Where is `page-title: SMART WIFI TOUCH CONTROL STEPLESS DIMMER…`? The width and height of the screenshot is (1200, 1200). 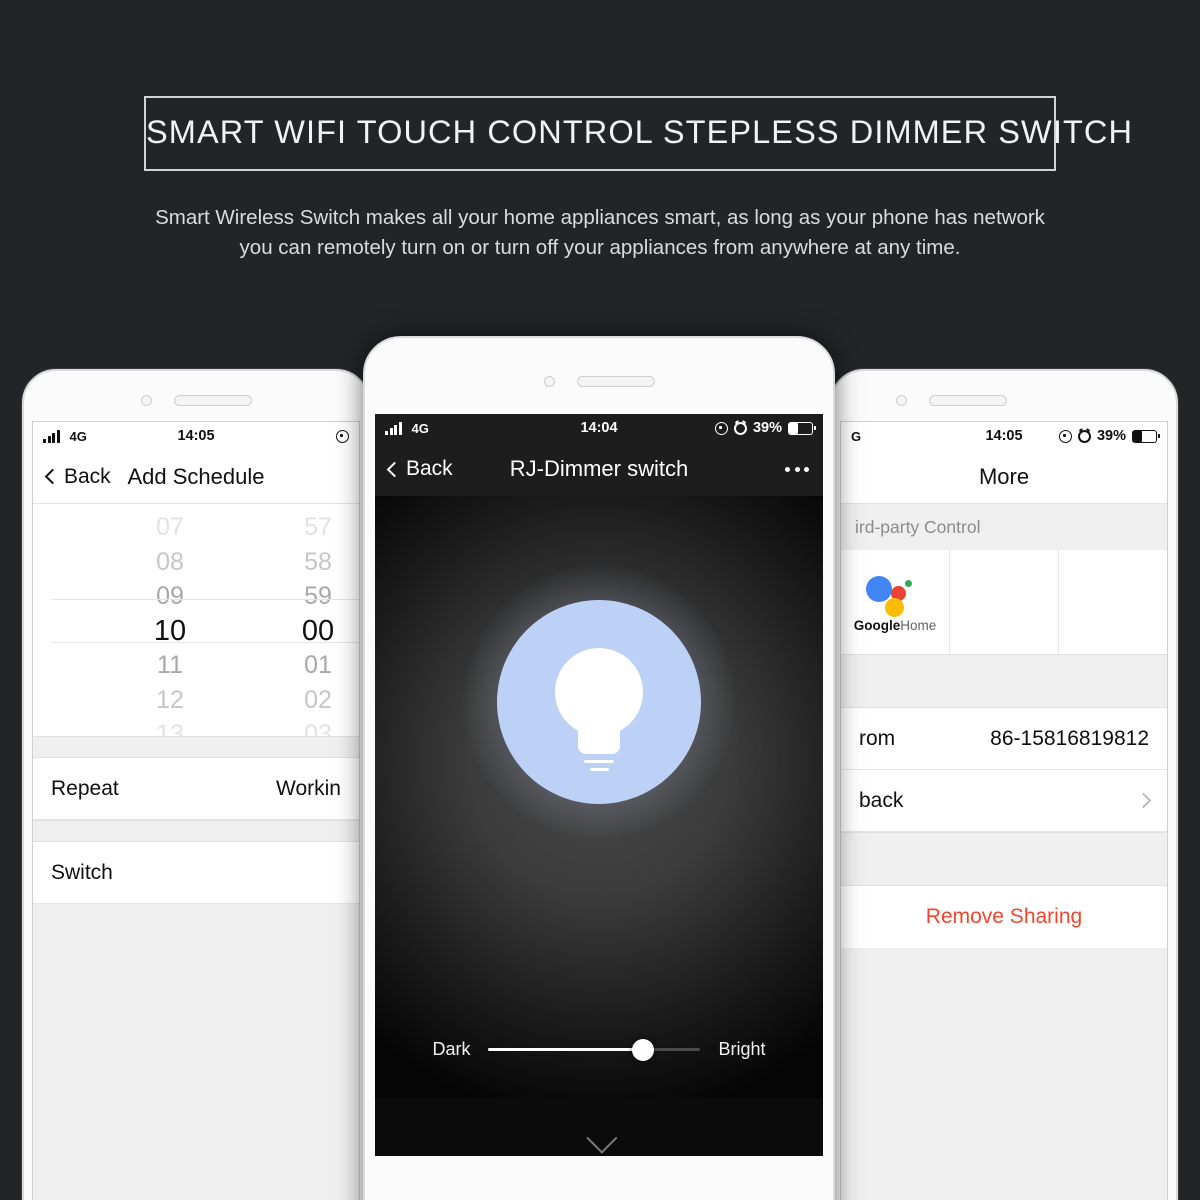
page-title: SMART WIFI TOUCH CONTROL STEPLESS DIMMER… is located at coordinates (640, 132).